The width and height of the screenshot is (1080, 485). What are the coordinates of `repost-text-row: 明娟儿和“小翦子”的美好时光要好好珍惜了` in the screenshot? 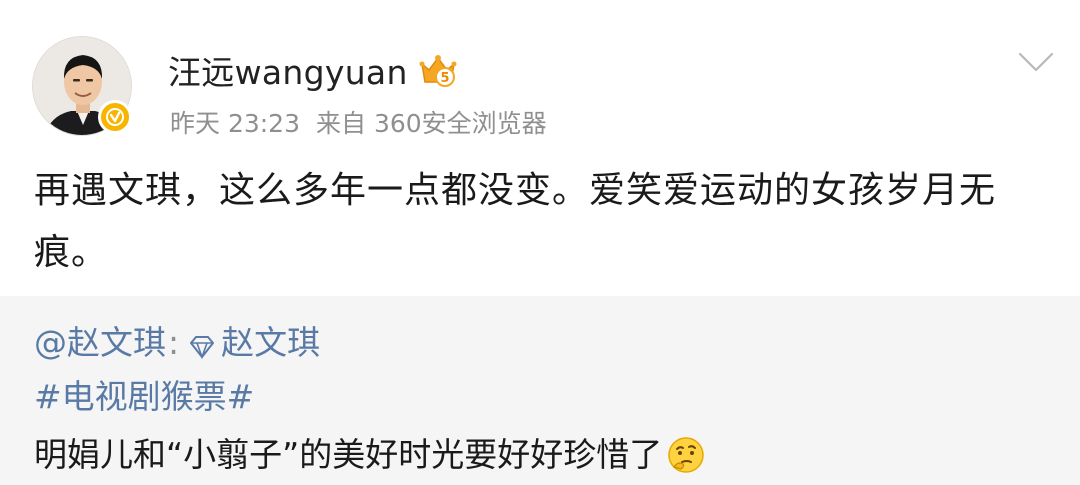 It's located at (370, 455).